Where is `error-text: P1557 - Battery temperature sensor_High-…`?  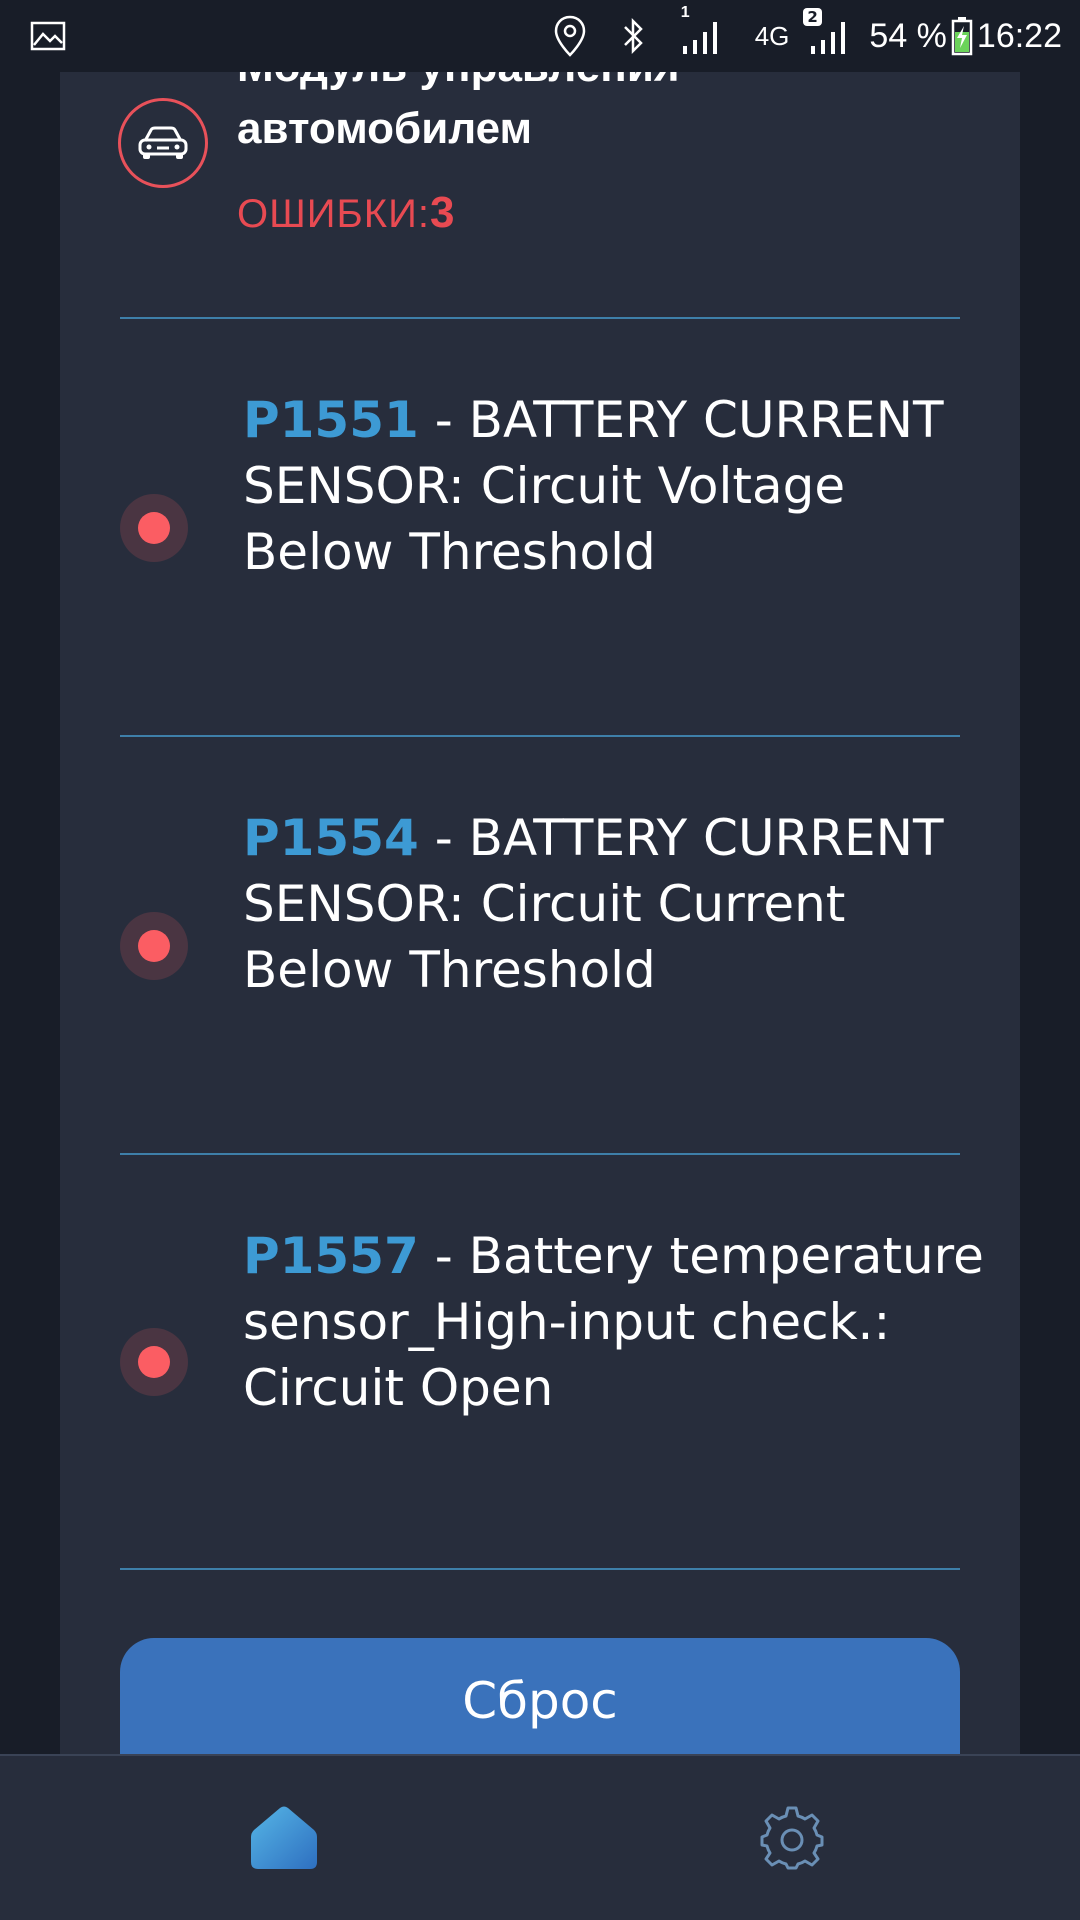
error-text: P1557 - Battery temperature sensor_High-… is located at coordinates (623, 1322).